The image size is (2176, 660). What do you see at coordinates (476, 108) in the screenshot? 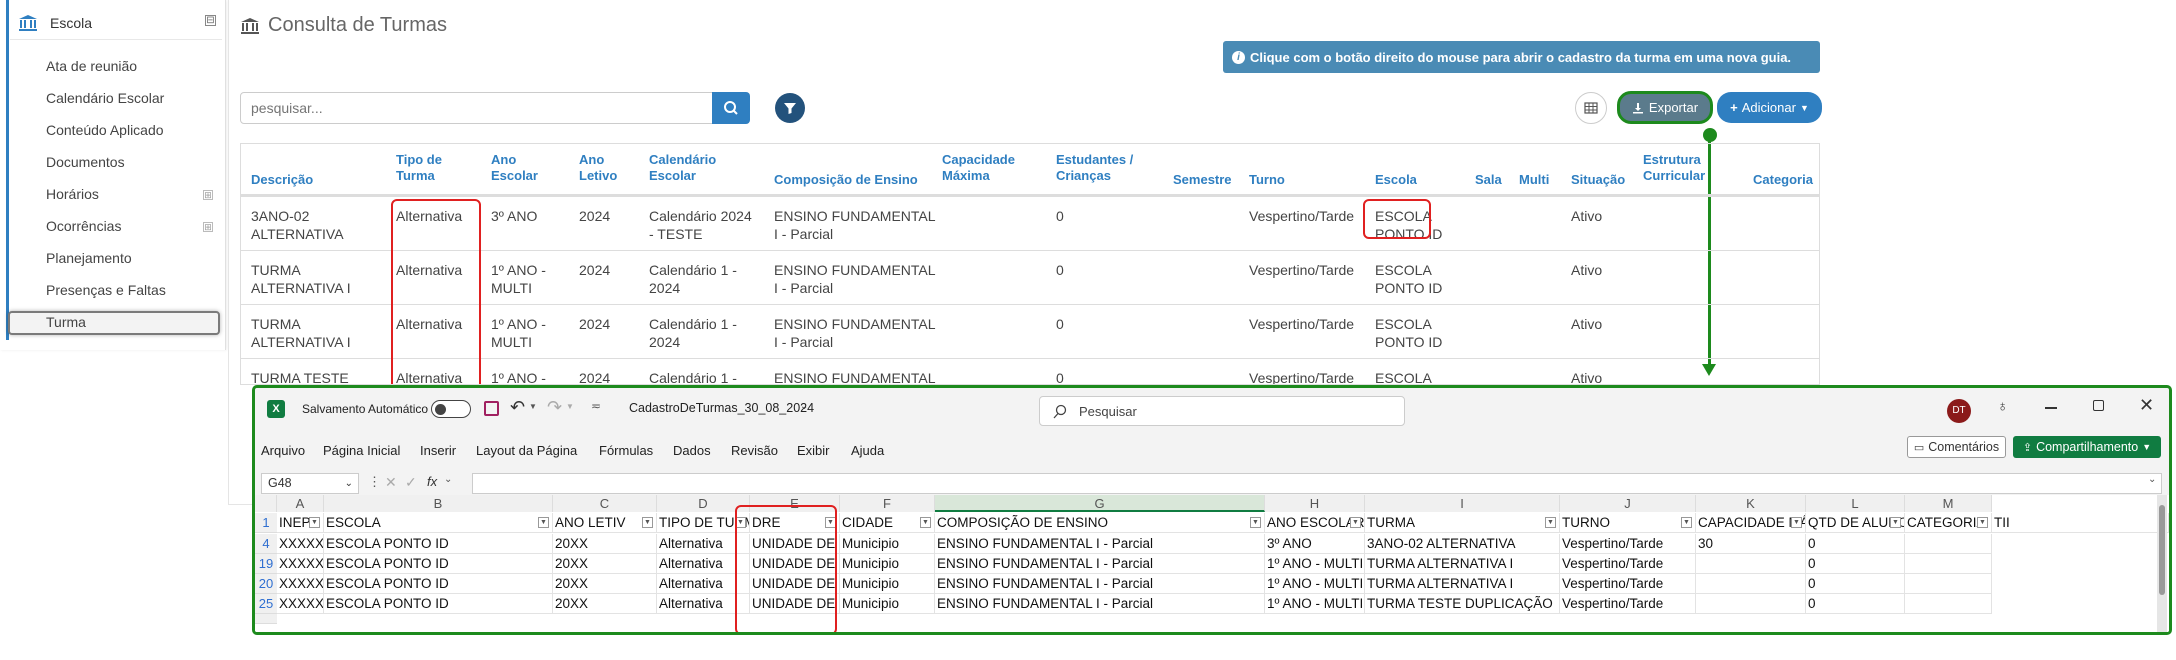
I see `search-input` at bounding box center [476, 108].